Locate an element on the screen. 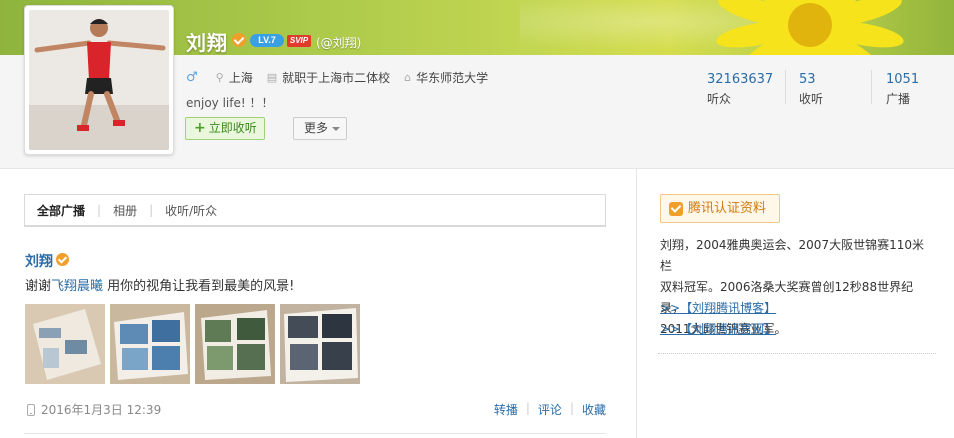 This screenshot has height=438, width=954. stat-listeners-count: 32163637 is located at coordinates (740, 79).